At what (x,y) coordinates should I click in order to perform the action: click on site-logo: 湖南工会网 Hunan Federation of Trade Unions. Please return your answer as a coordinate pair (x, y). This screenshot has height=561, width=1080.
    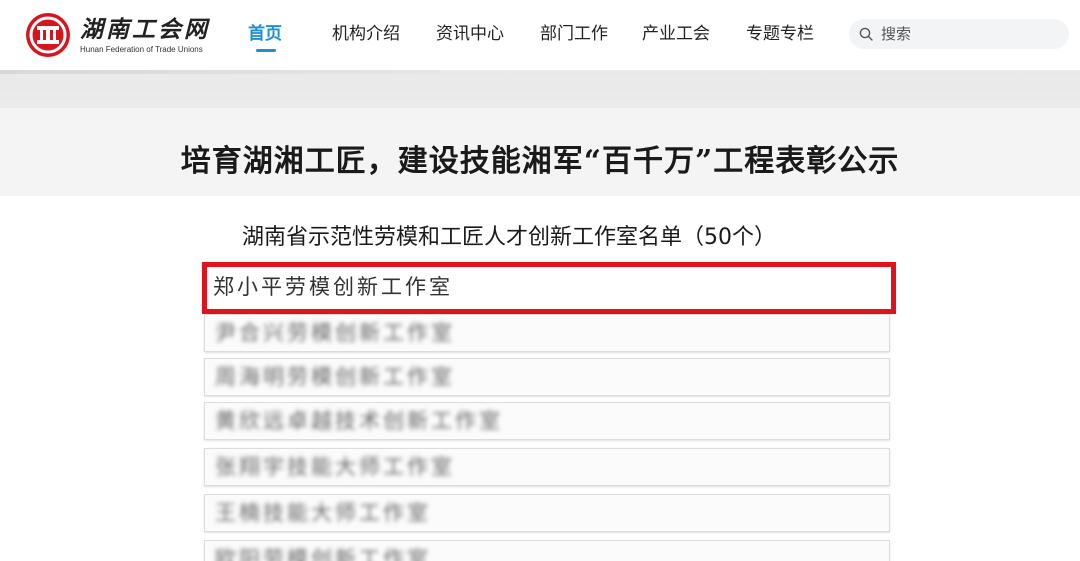
    Looking at the image, I should click on (119, 35).